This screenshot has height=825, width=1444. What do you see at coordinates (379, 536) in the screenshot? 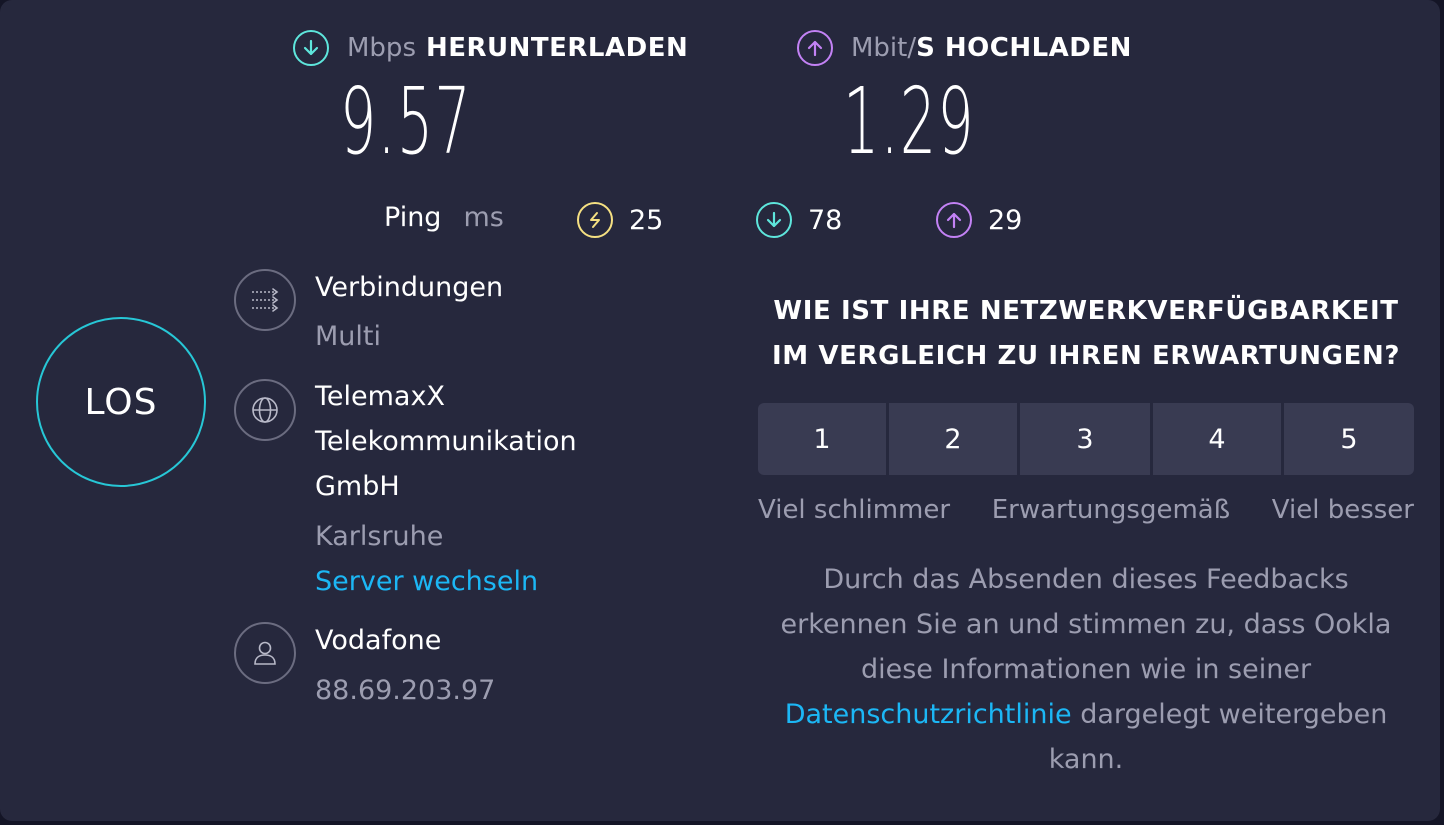
I see `server-location: Karlsruhe` at bounding box center [379, 536].